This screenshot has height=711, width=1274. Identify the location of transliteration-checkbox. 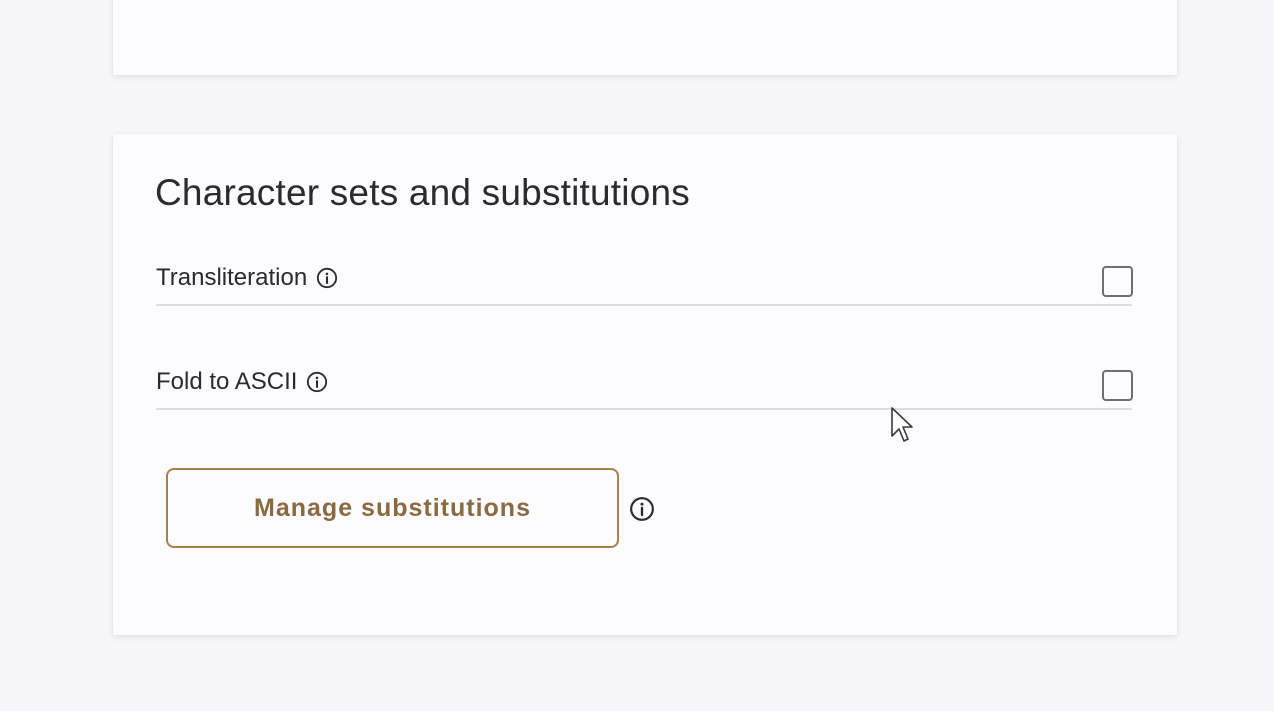
(1117, 281).